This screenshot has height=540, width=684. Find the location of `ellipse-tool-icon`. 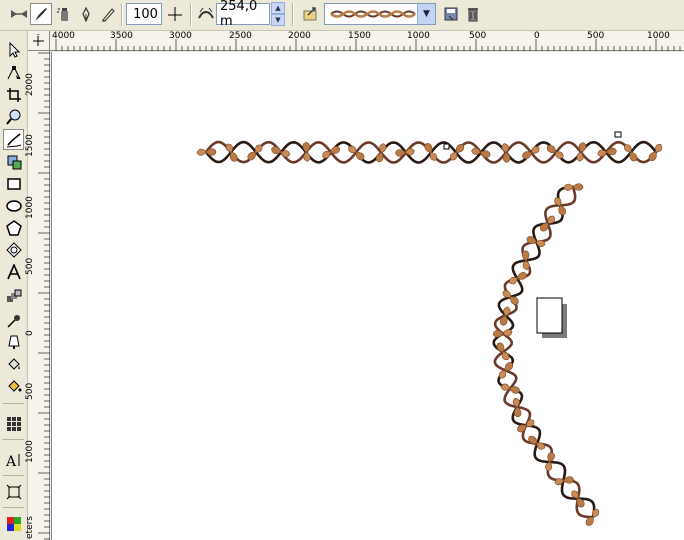

ellipse-tool-icon is located at coordinates (13, 205).